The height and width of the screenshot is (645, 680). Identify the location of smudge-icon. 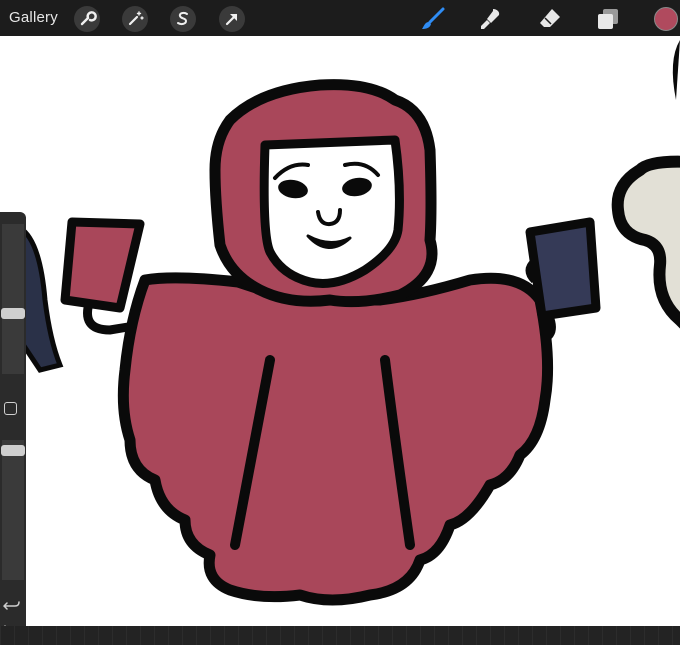
(491, 19).